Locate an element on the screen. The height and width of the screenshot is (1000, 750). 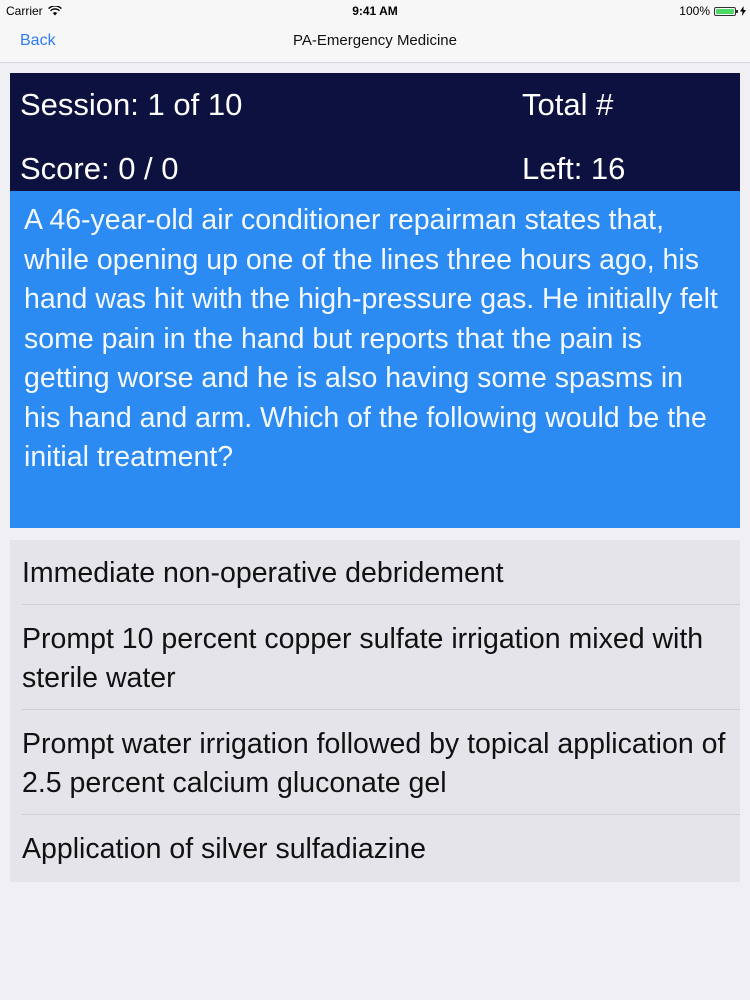
score-counter: Score: 0 / 0 is located at coordinates (99, 168).